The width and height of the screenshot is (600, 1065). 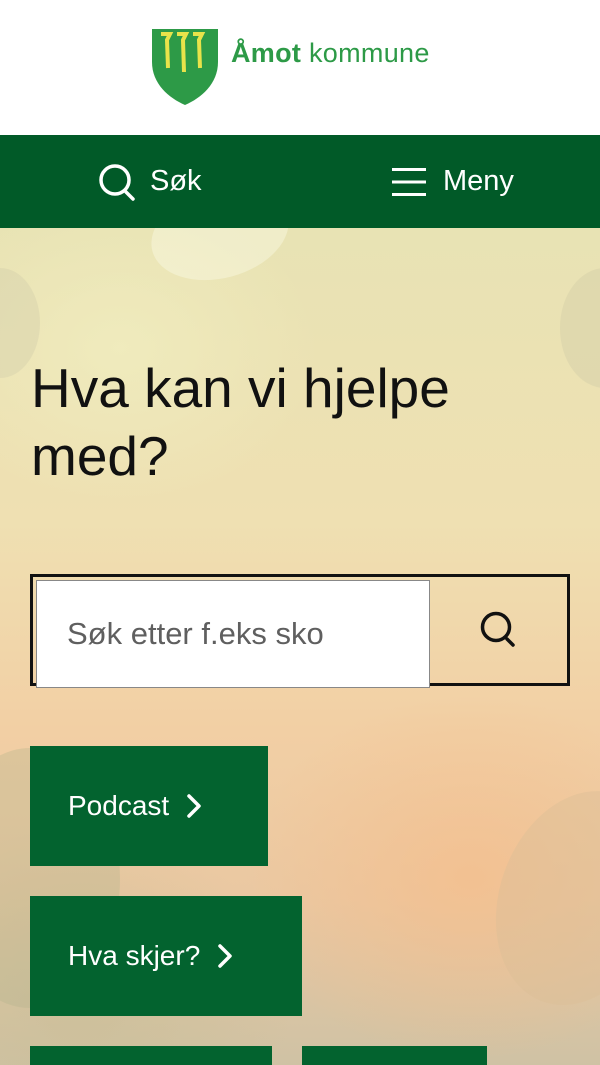 What do you see at coordinates (185, 67) in the screenshot?
I see `municipality-shield-icon` at bounding box center [185, 67].